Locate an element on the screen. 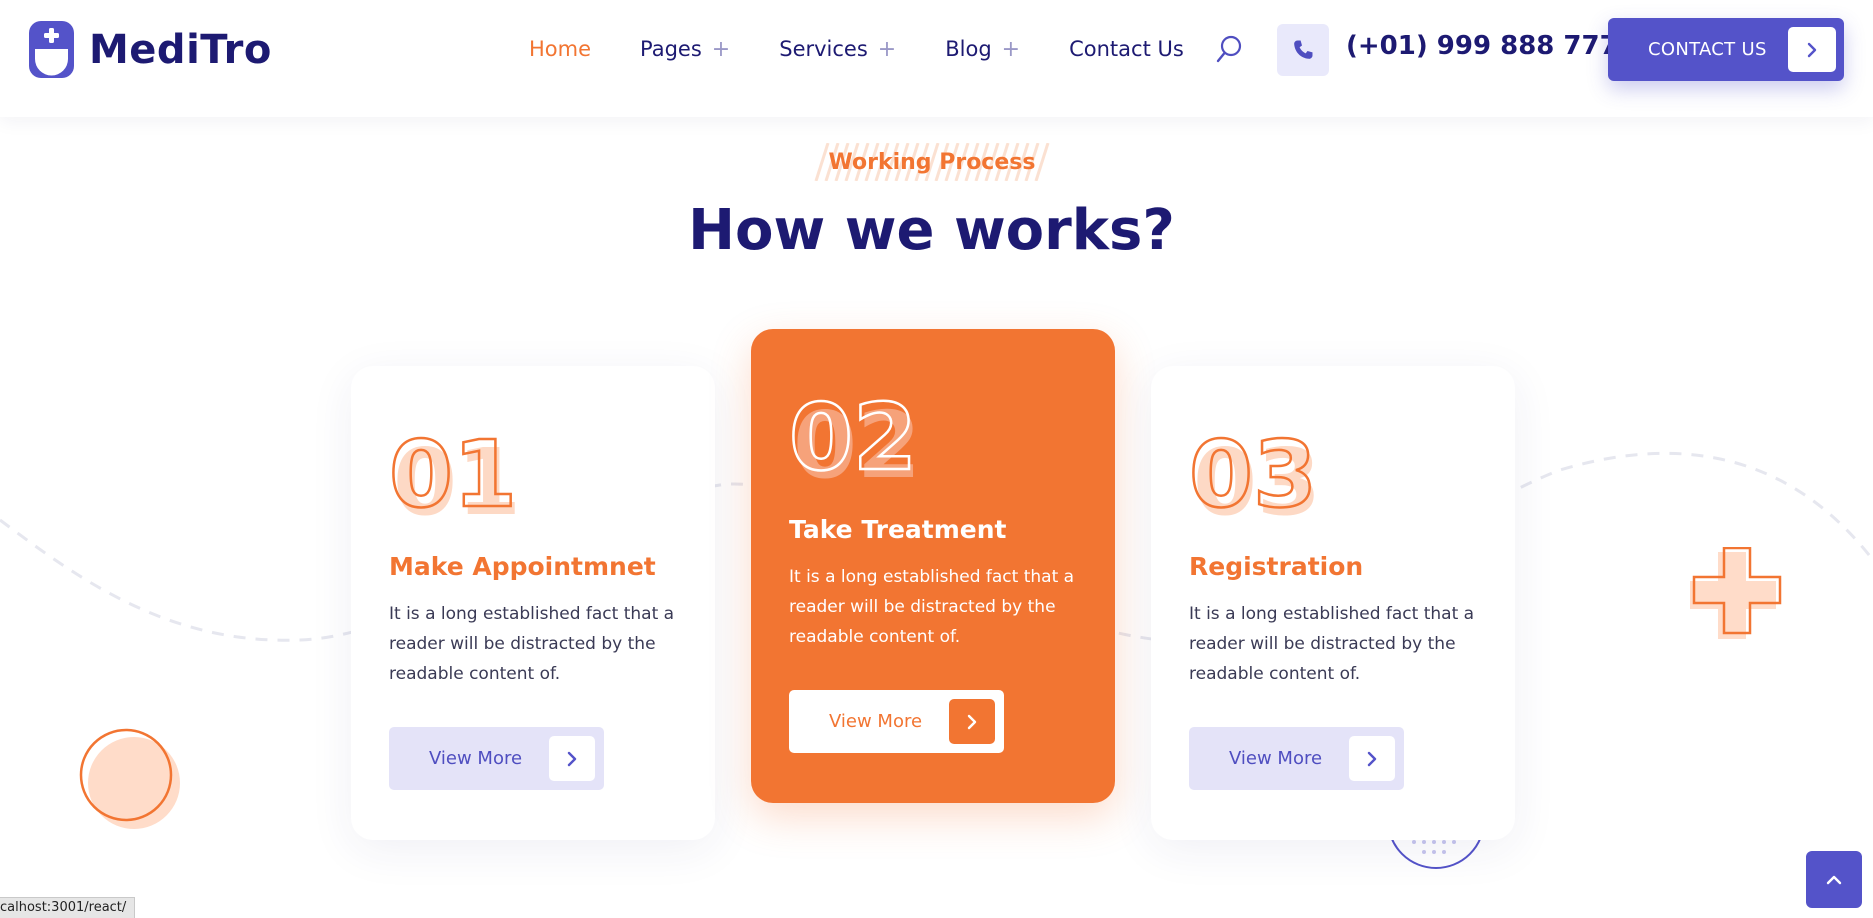 The width and height of the screenshot is (1873, 918). contact-us-button-label: CONTACT US is located at coordinates (1707, 49).